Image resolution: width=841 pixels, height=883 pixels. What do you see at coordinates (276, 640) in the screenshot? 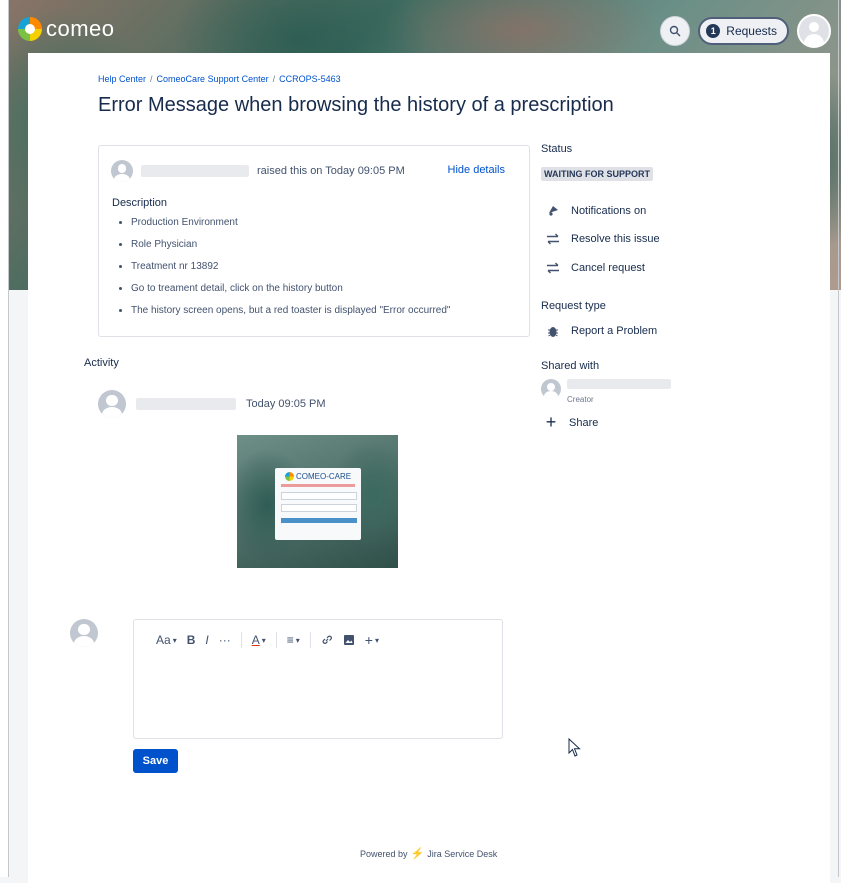
I see `toolbar-divider` at bounding box center [276, 640].